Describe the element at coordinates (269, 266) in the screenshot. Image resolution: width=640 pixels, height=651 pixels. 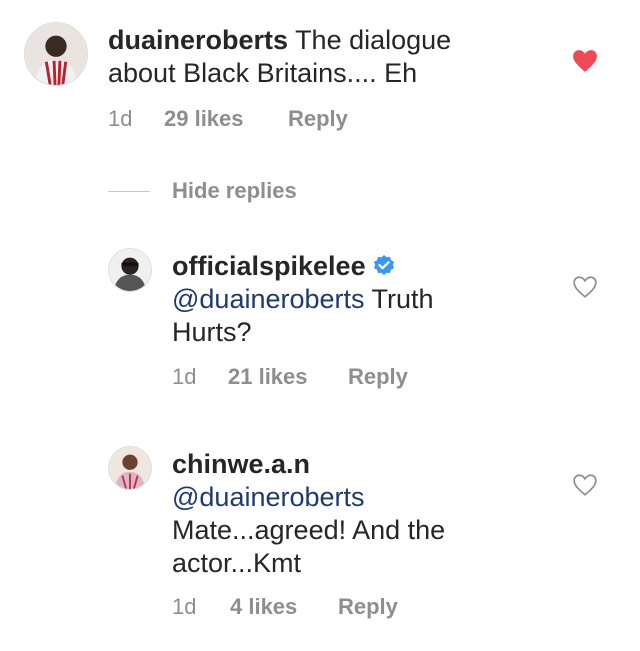
I see `username: officialspikelee` at that location.